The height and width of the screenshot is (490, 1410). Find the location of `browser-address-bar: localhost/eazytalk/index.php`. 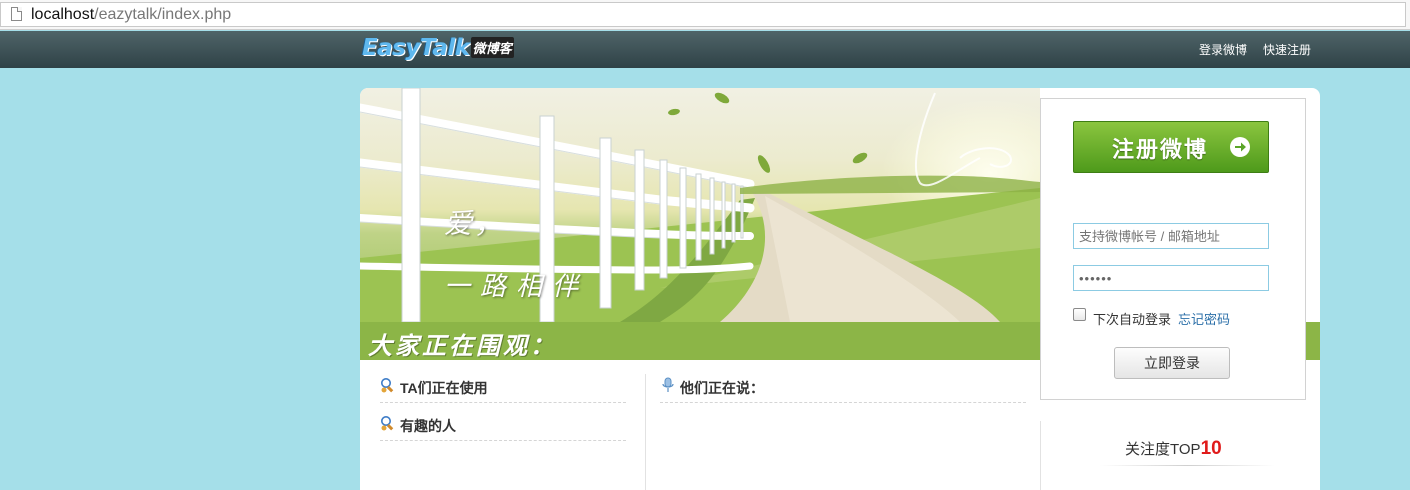

browser-address-bar: localhost/eazytalk/index.php is located at coordinates (705, 15).